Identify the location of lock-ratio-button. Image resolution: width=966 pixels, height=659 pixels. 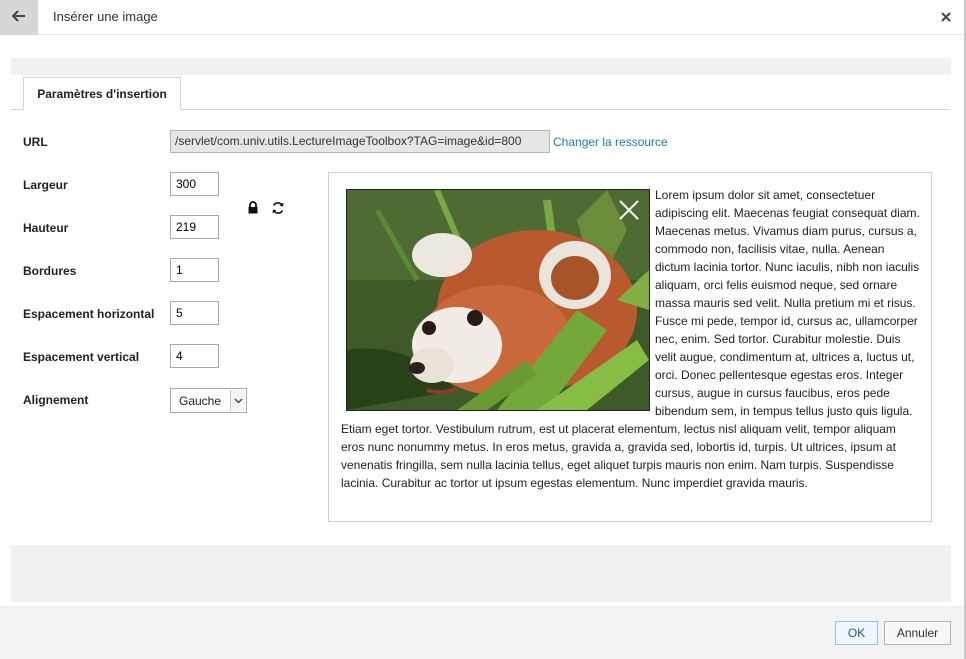
(253, 209).